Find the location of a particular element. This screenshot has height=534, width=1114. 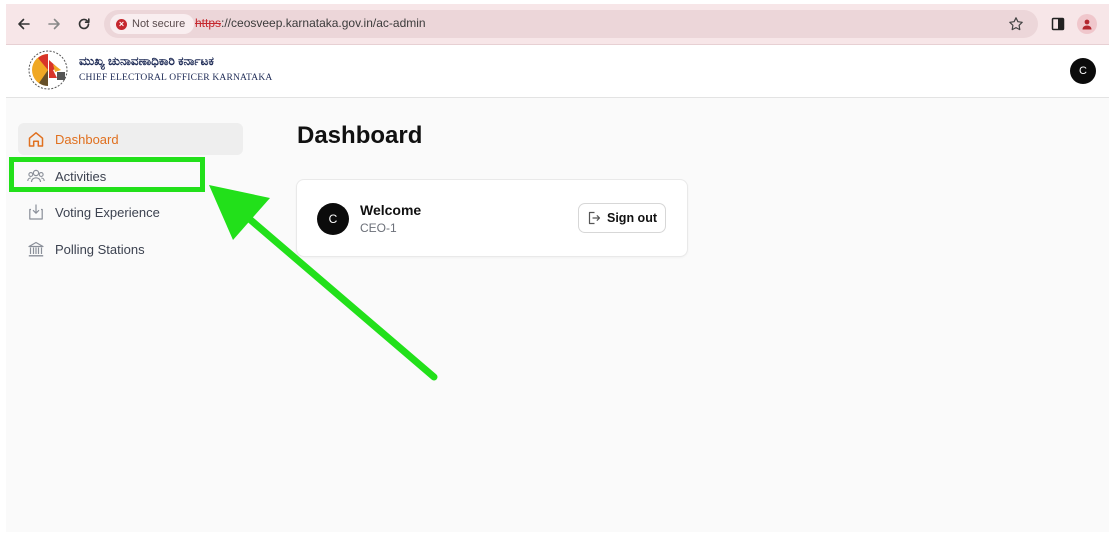

annotation-arrow-icon is located at coordinates (323, 283).